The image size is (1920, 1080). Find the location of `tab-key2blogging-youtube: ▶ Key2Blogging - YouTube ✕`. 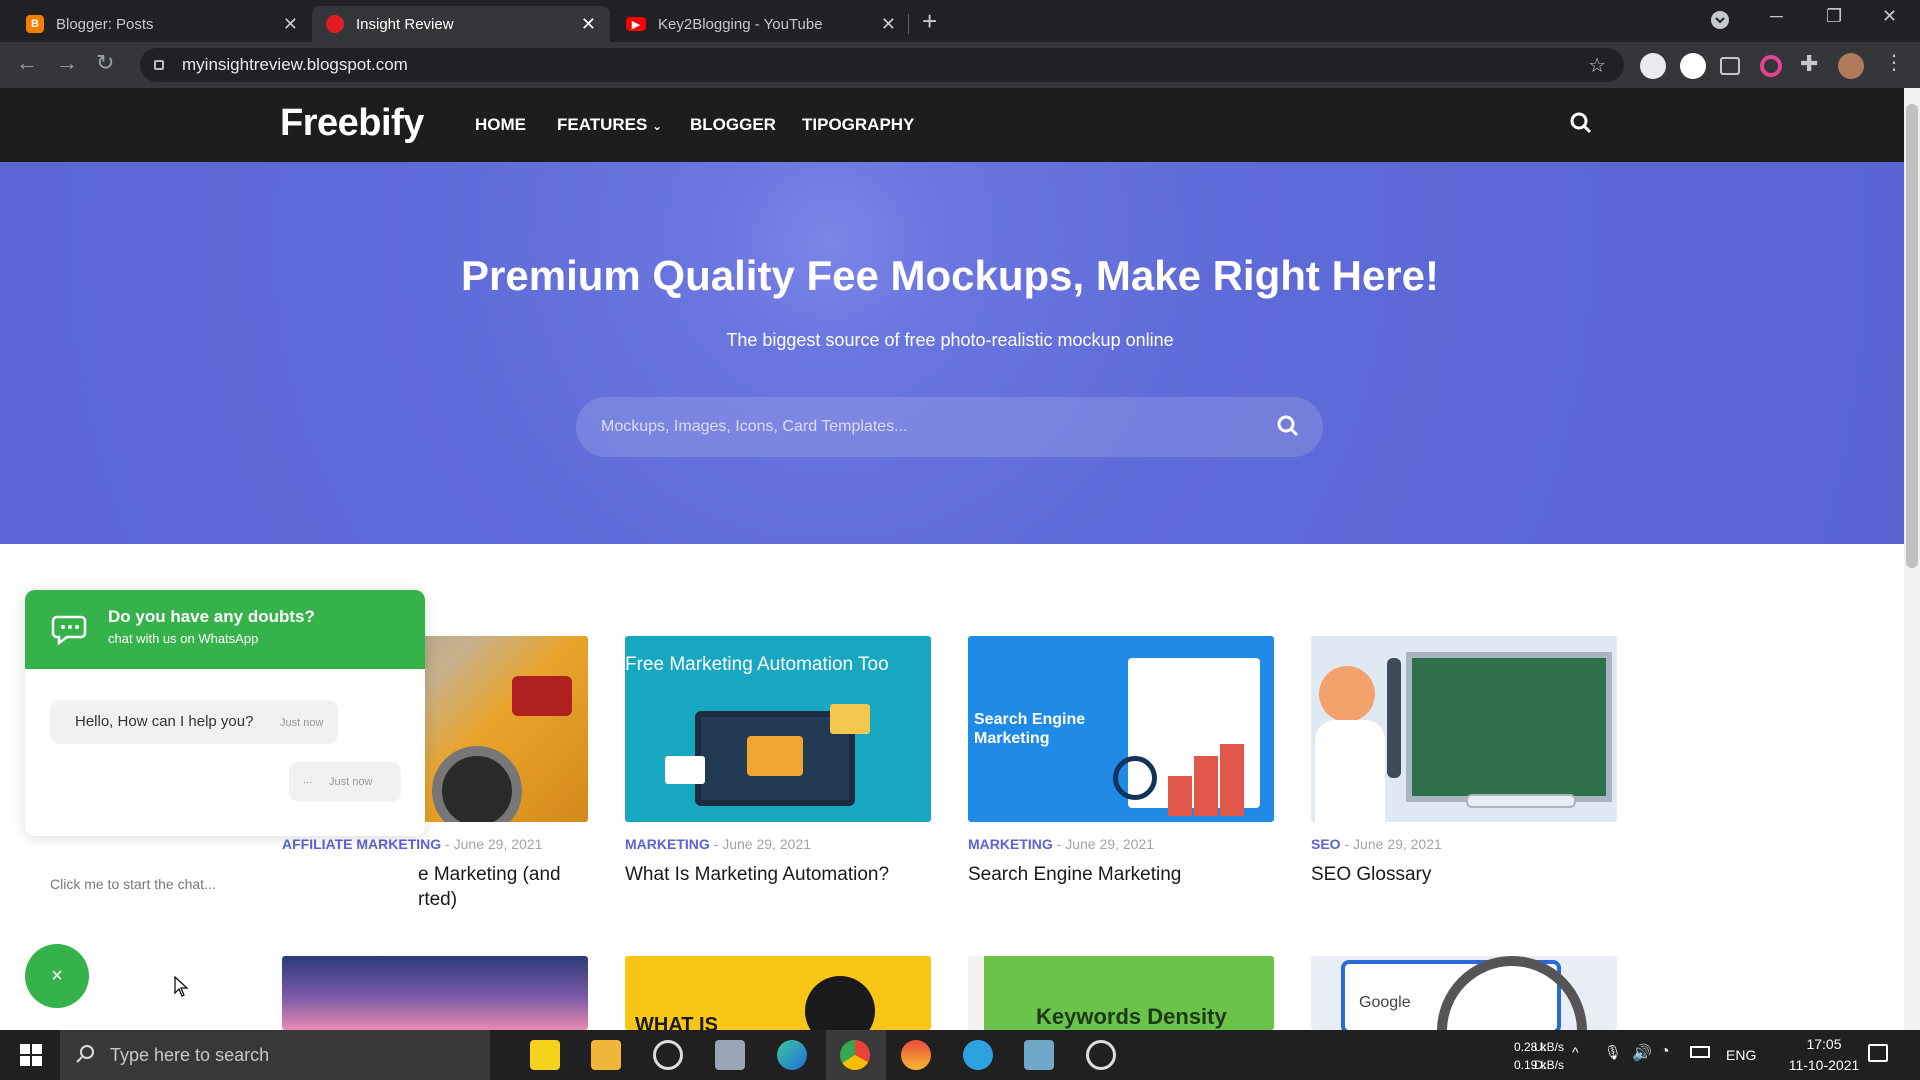

tab-key2blogging-youtube: ▶ Key2Blogging - YouTube ✕ is located at coordinates (761, 24).